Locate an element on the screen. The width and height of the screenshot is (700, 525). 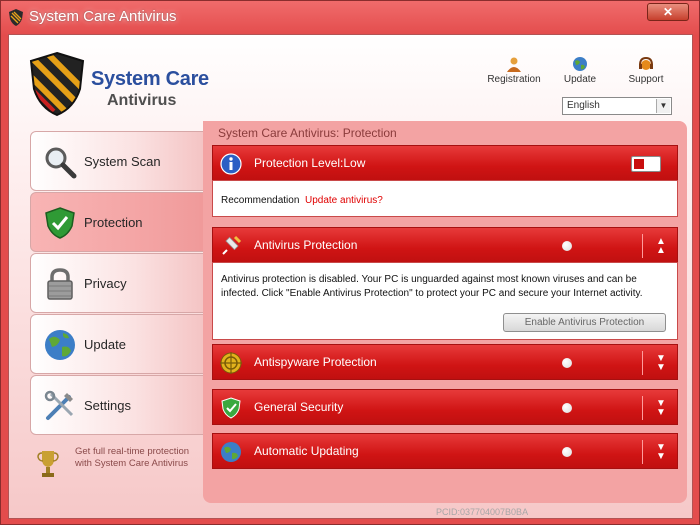
section-label: Antivirus Protection is located at coordinates (306, 245).